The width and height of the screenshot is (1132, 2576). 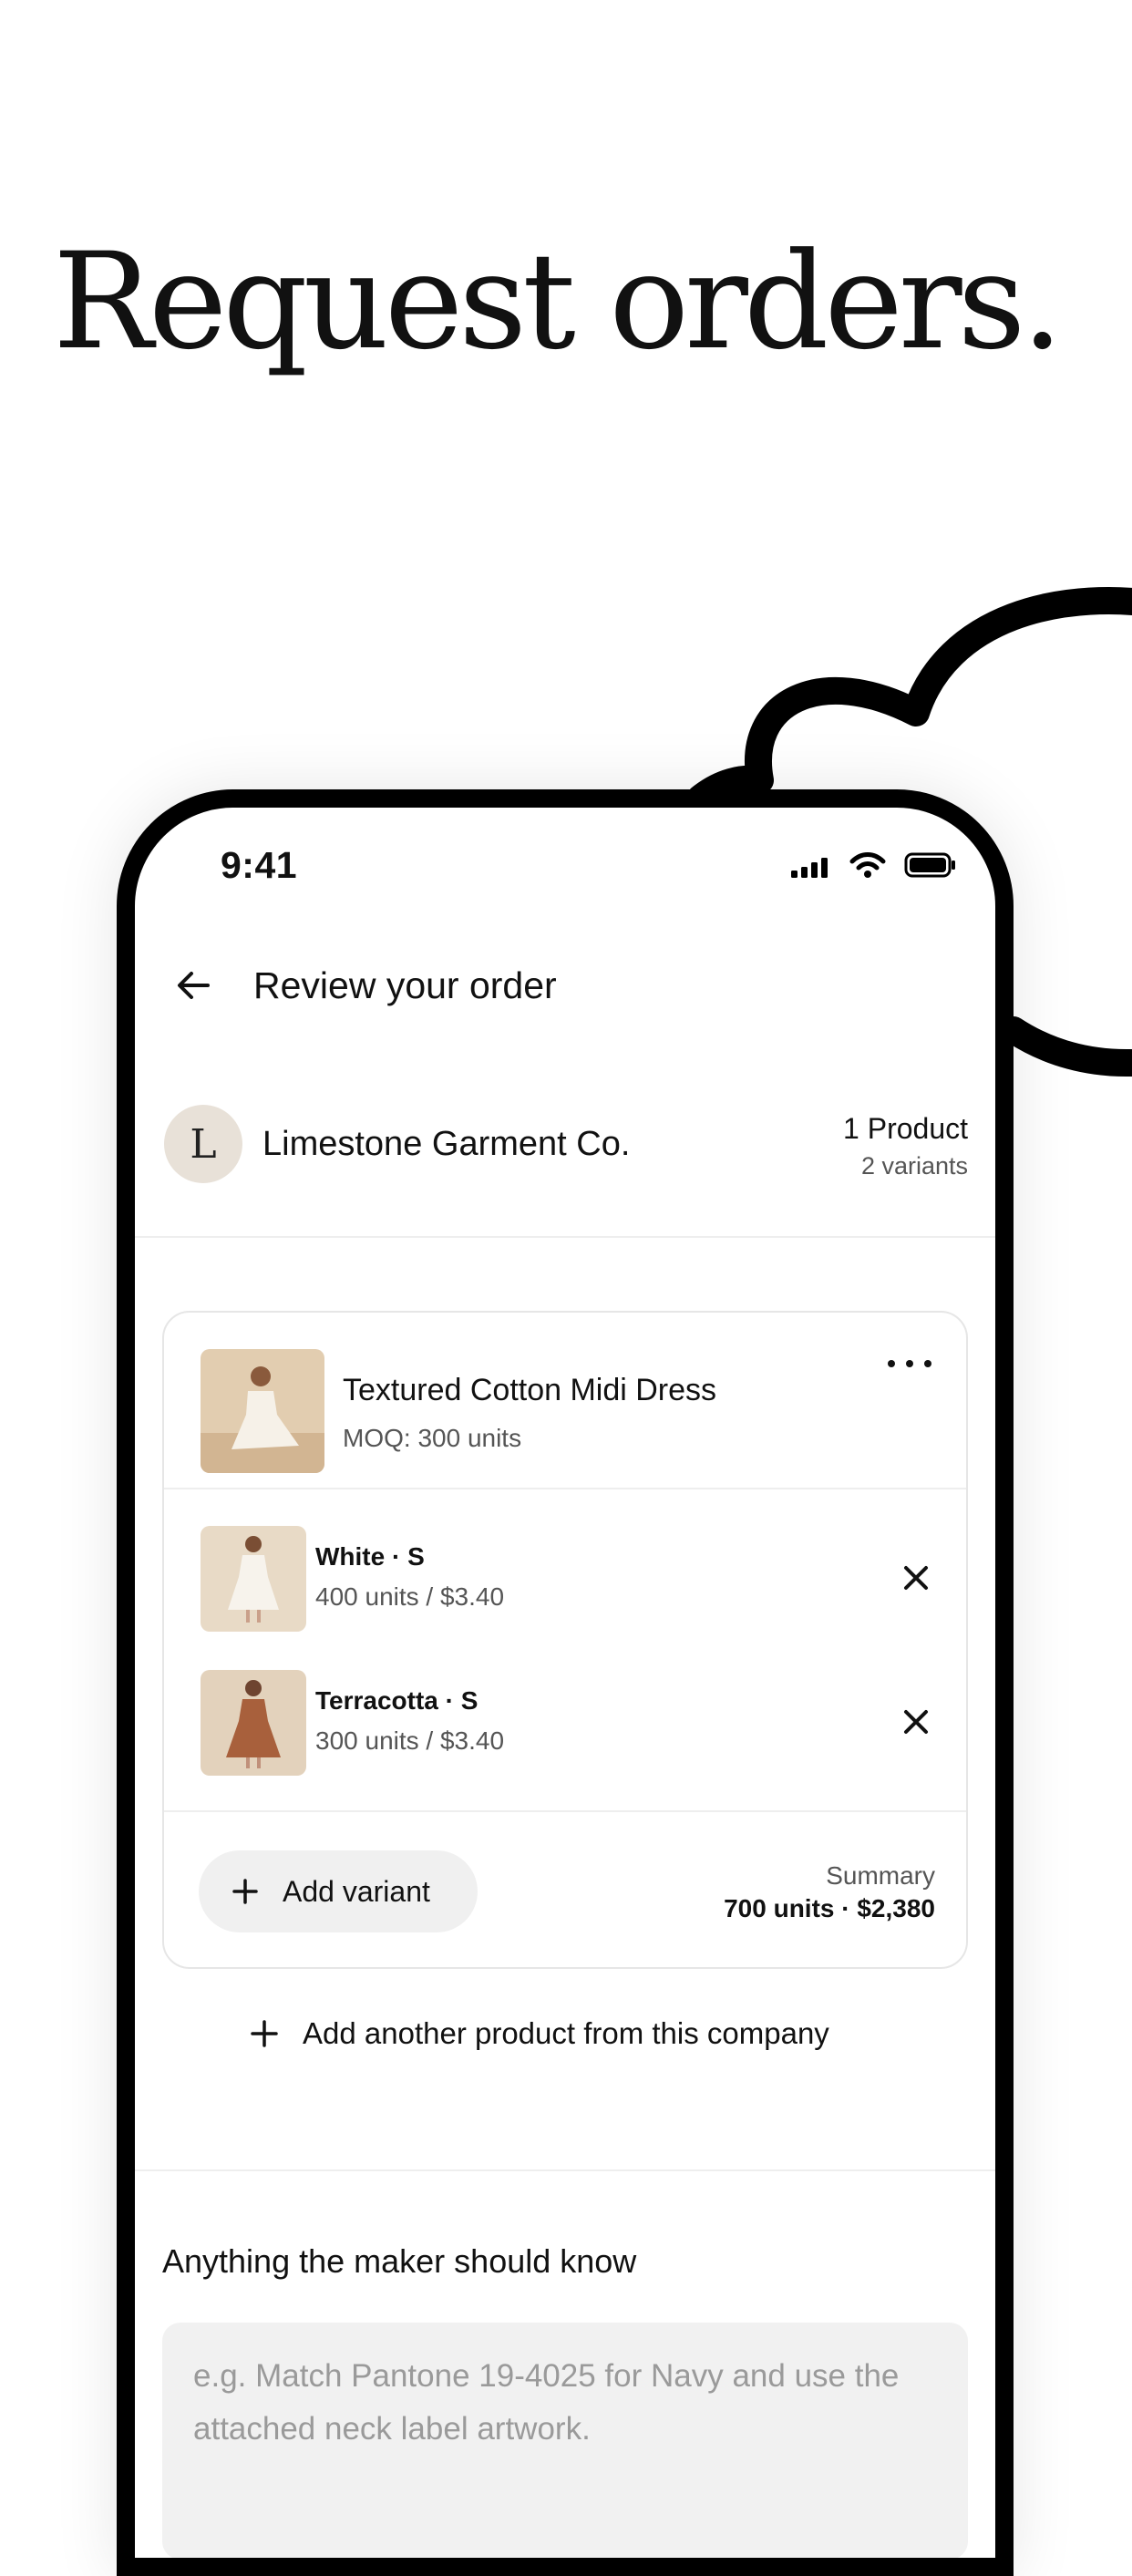 I want to click on notes-heading: Anything the maker should know, so click(x=400, y=2261).